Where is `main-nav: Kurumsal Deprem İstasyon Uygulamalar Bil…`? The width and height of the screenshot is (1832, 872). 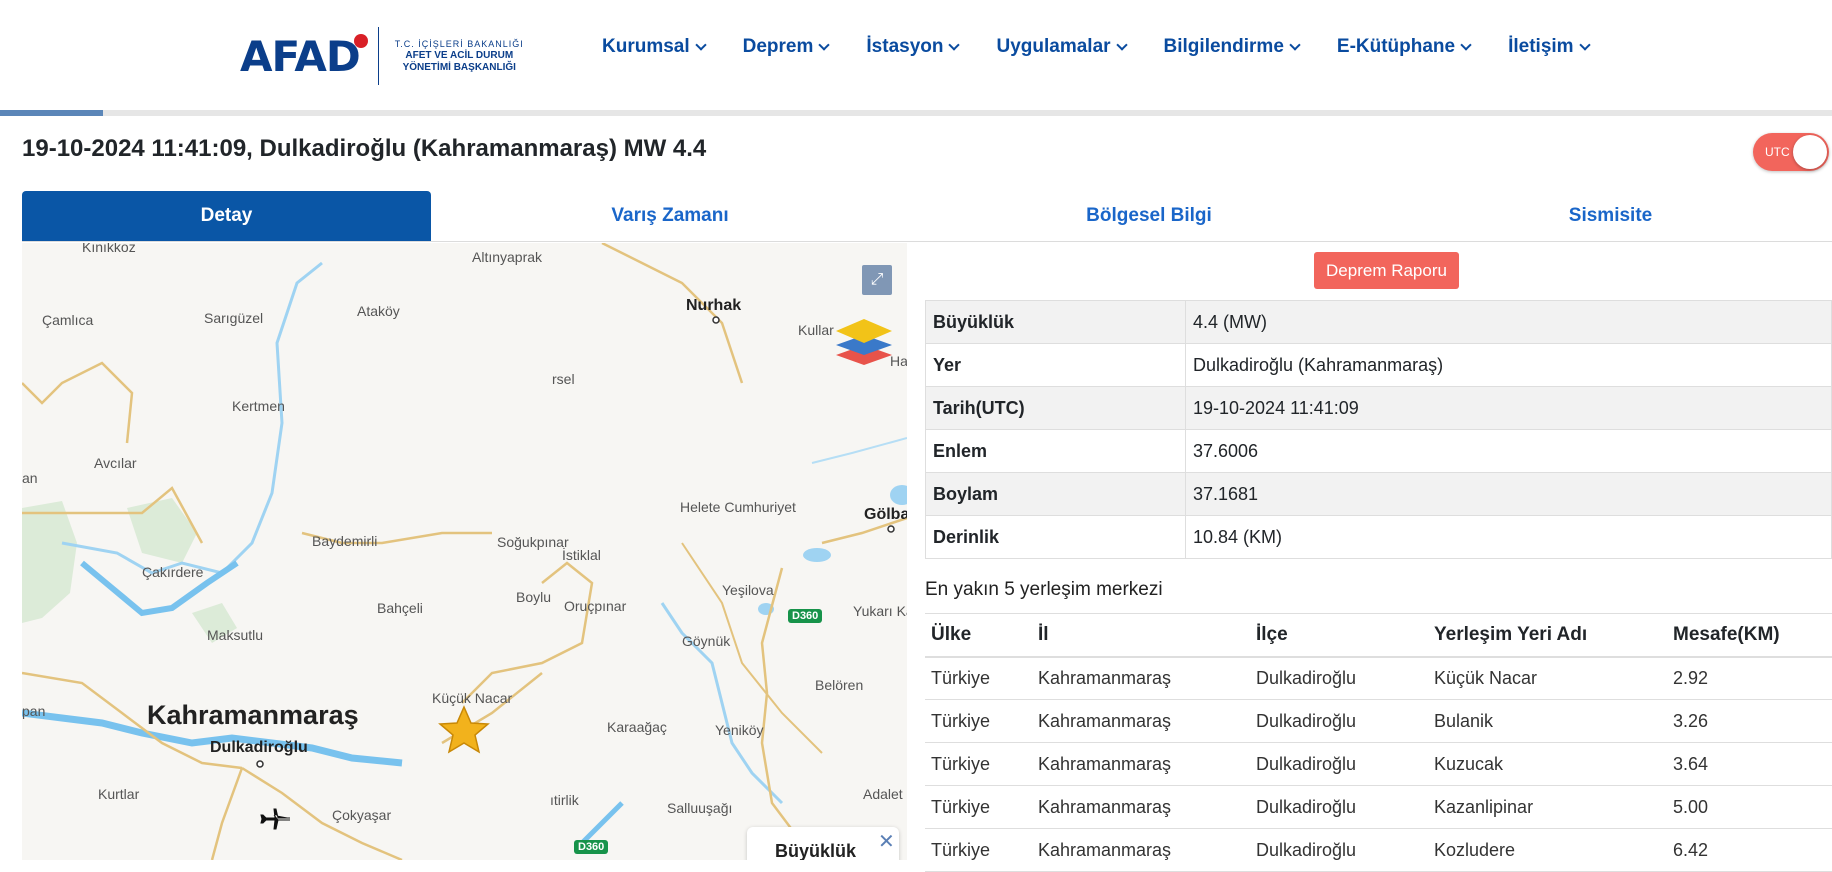 main-nav: Kurumsal Deprem İstasyon Uygulamalar Bil… is located at coordinates (1114, 47).